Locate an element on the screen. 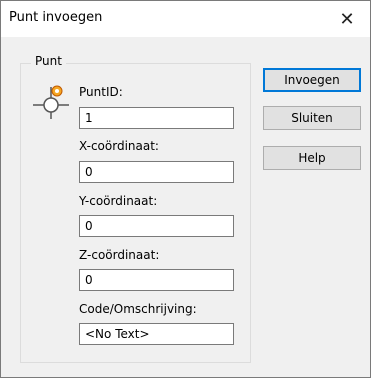  help-button: Help is located at coordinates (312, 158).